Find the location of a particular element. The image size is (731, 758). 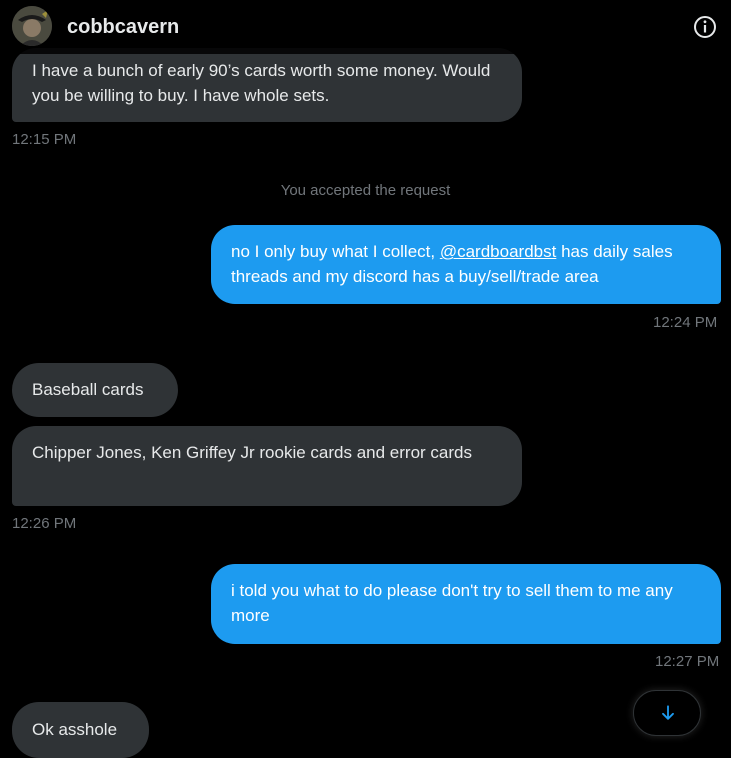

conversation-header: cobbcavern is located at coordinates (365, 27).